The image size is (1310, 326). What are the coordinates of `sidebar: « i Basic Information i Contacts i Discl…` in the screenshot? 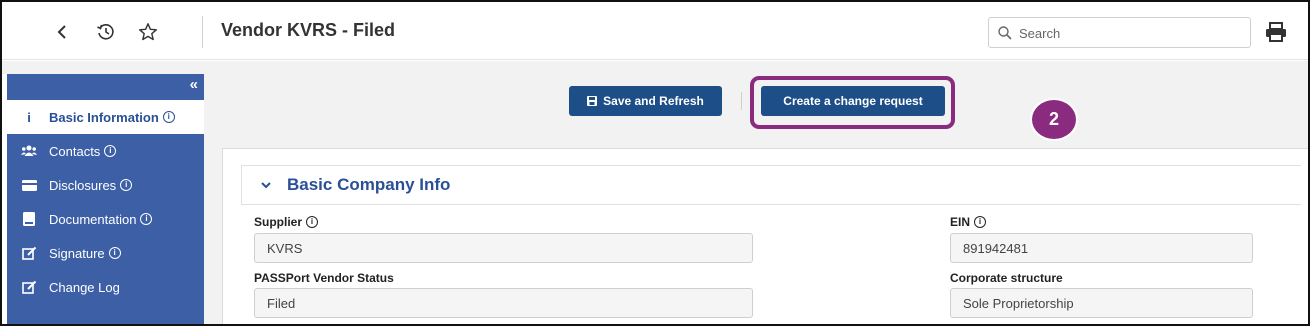 It's located at (105, 199).